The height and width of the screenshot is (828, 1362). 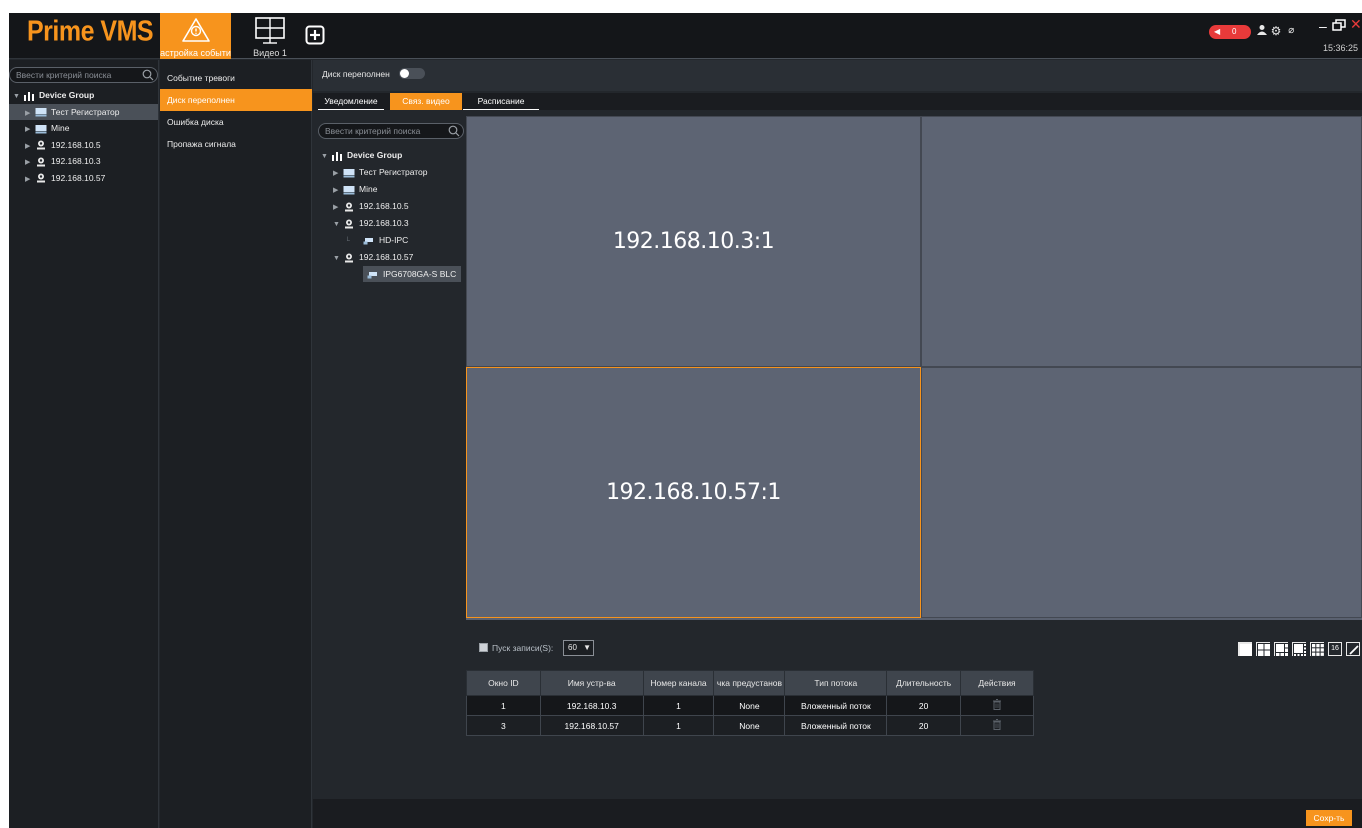 What do you see at coordinates (836, 725) in the screenshot?
I see `cell-stream-type: Вложенный поток` at bounding box center [836, 725].